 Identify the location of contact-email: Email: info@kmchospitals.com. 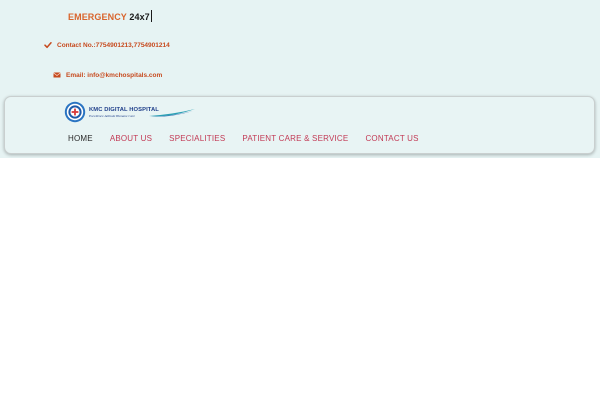
(107, 75).